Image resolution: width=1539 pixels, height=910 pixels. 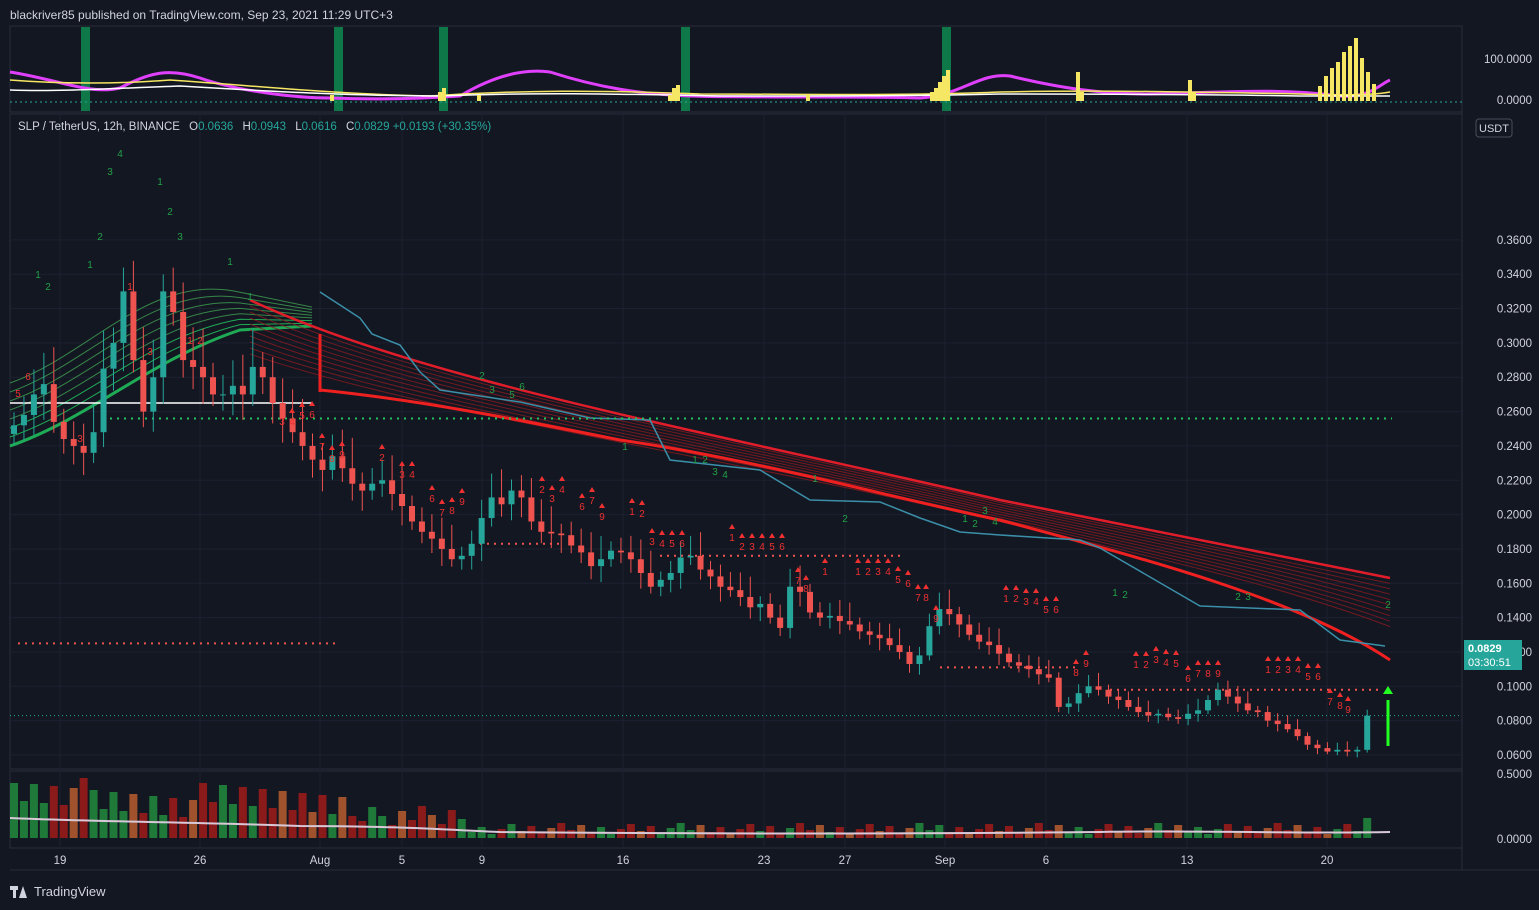 What do you see at coordinates (945, 861) in the screenshot?
I see `date-tick-label: Sep` at bounding box center [945, 861].